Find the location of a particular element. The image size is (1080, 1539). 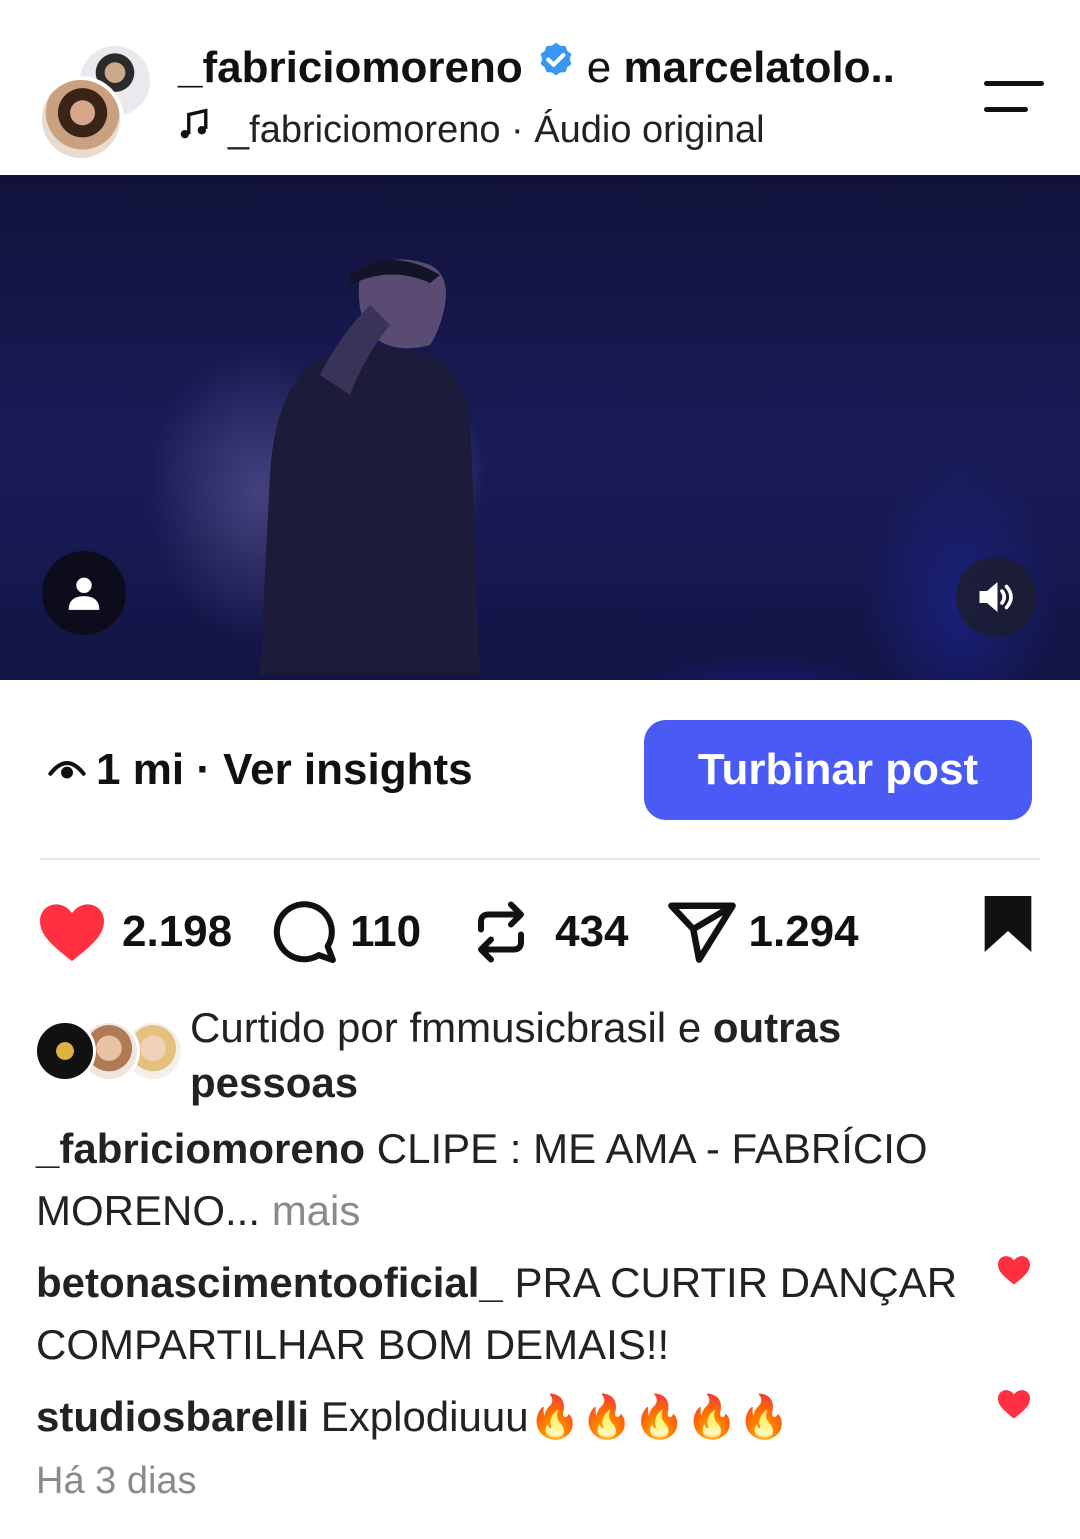

boost-post-button: Turbinar post is located at coordinates (838, 770).